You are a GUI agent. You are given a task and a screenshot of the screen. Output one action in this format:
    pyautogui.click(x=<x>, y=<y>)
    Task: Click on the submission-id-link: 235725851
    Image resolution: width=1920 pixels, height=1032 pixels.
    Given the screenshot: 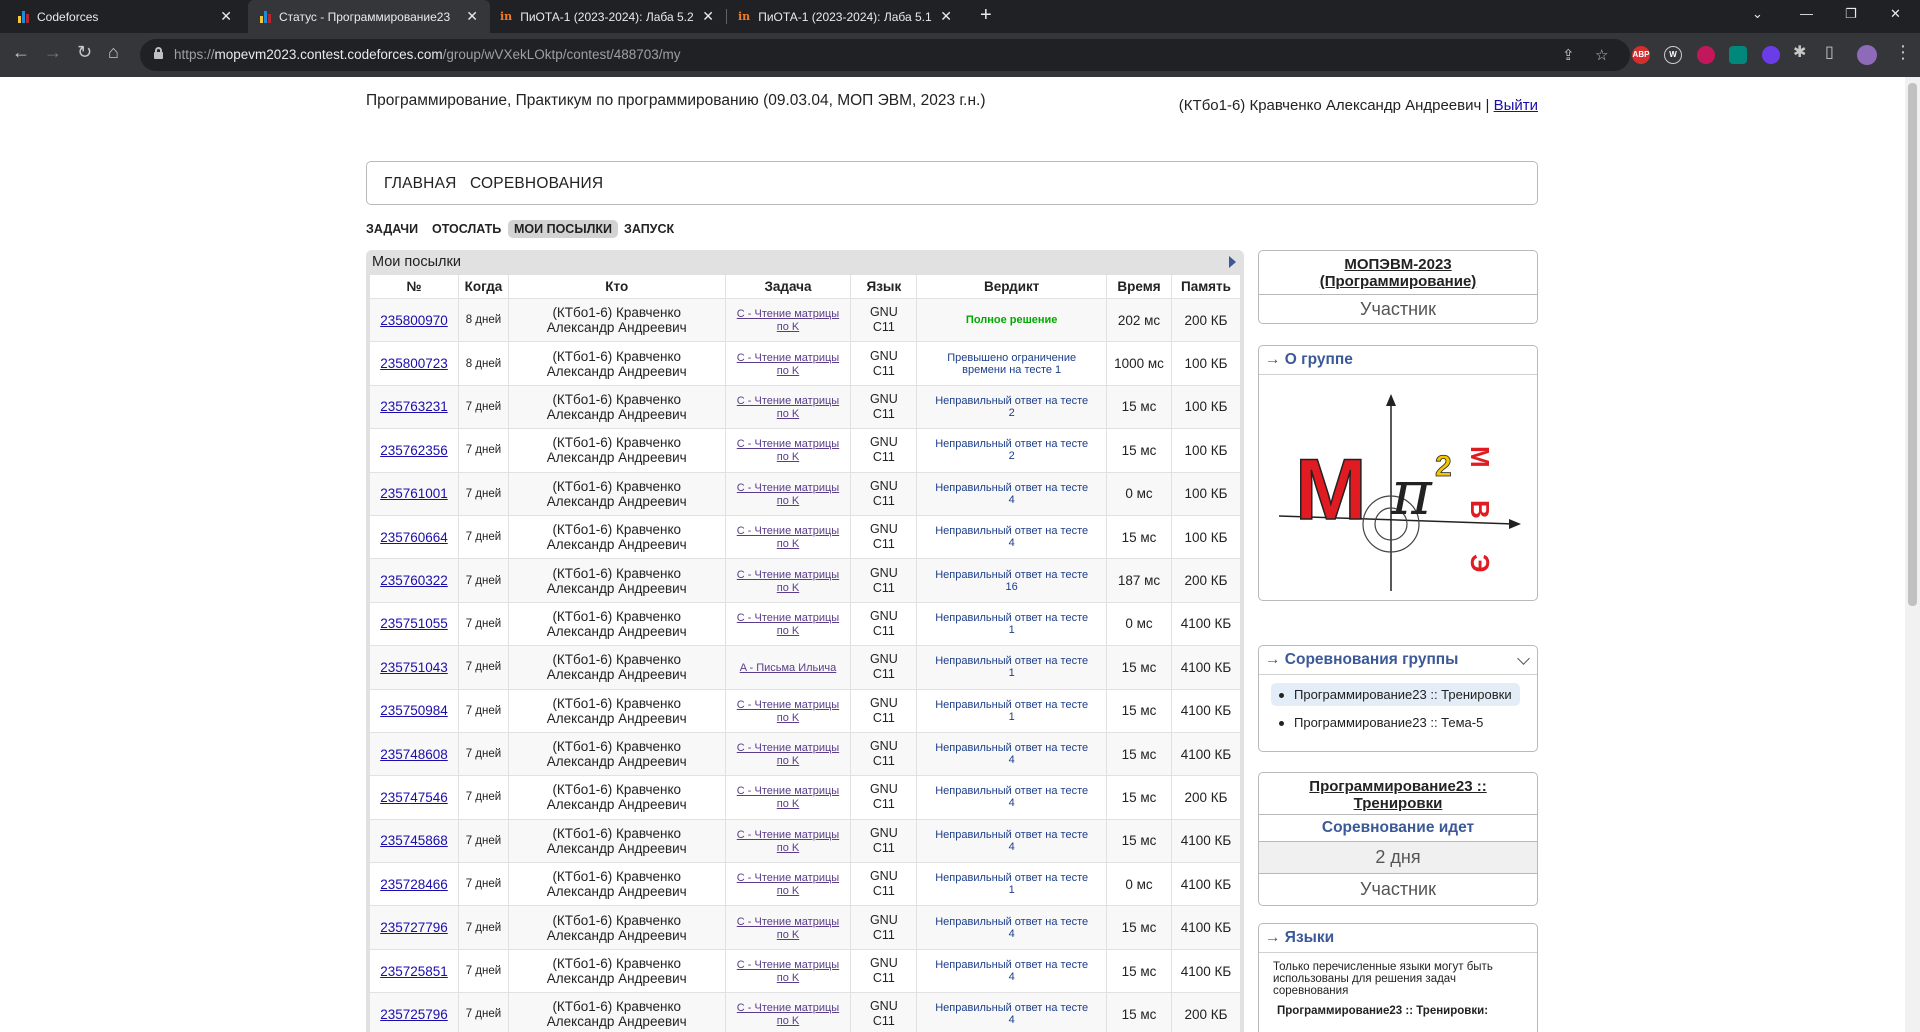 What is the action you would take?
    pyautogui.click(x=414, y=971)
    